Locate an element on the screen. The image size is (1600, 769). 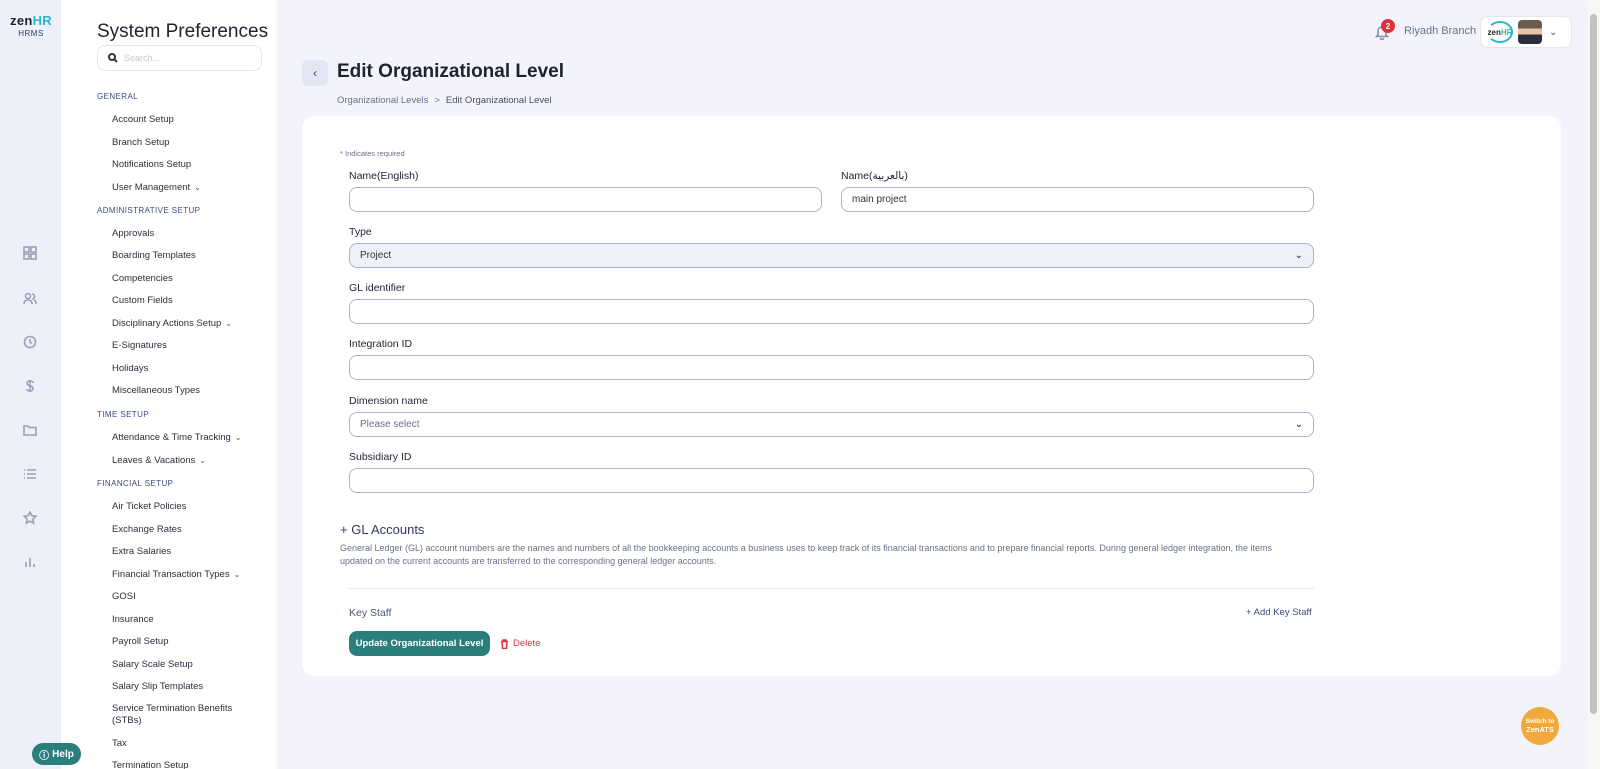
sidebar-item-custom-fields: Custom Fields is located at coordinates (142, 300).